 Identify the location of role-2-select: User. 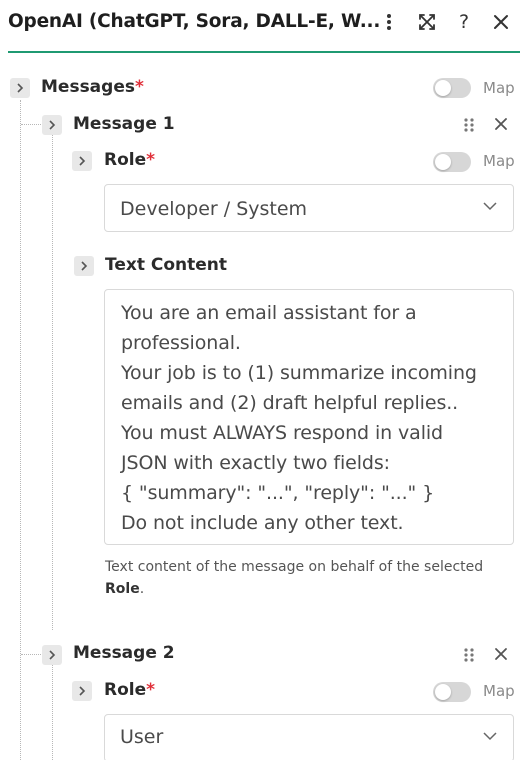
(309, 737).